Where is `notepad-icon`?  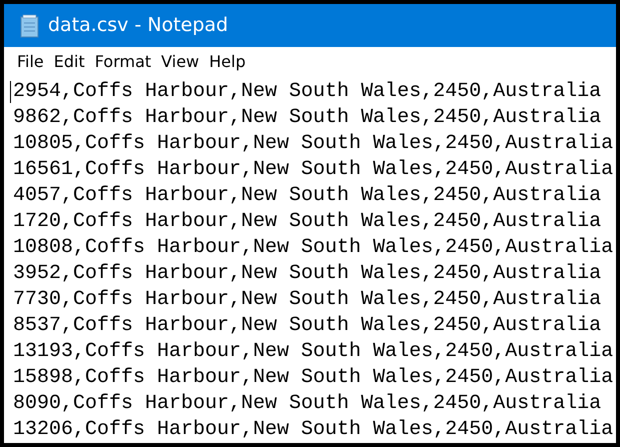 notepad-icon is located at coordinates (30, 26).